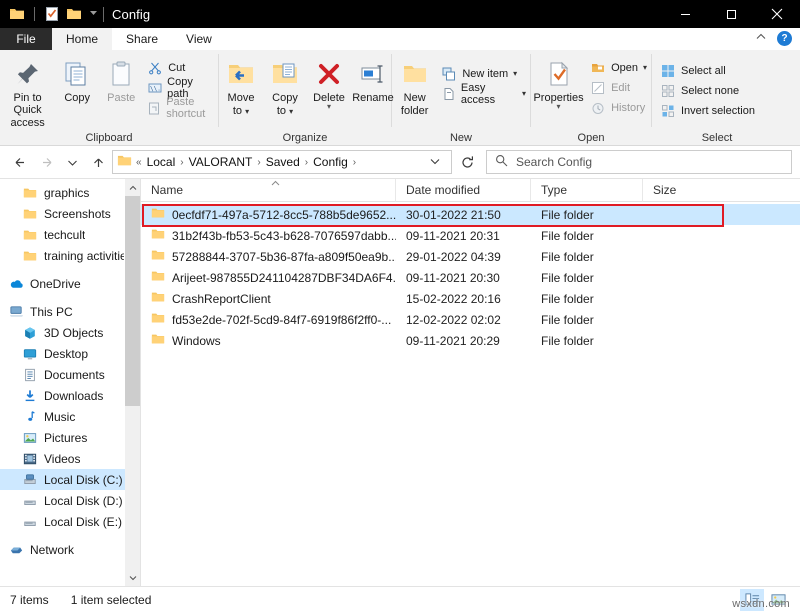  Describe the element at coordinates (180, 88) in the screenshot. I see `copy-path-button: \\.. Copy path` at that location.